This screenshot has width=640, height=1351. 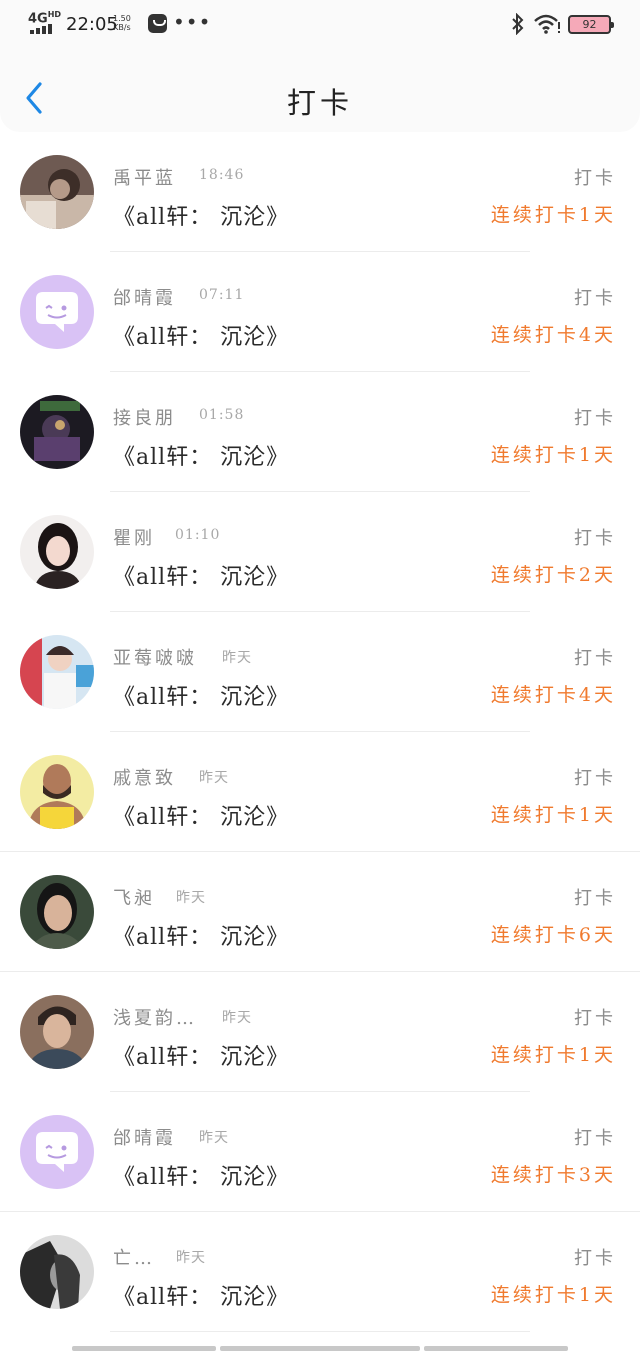 What do you see at coordinates (518, 24) in the screenshot?
I see `bluetooth-icon` at bounding box center [518, 24].